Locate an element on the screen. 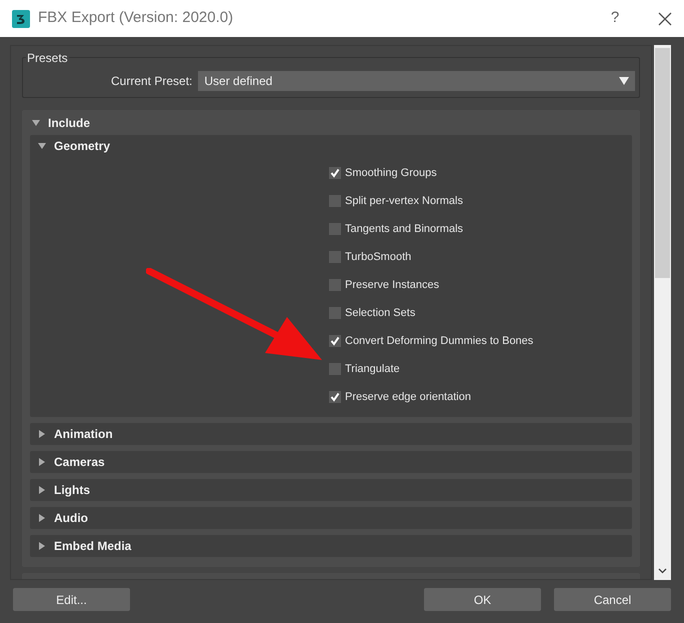 The width and height of the screenshot is (684, 623). scroll-down-icon is located at coordinates (662, 571).